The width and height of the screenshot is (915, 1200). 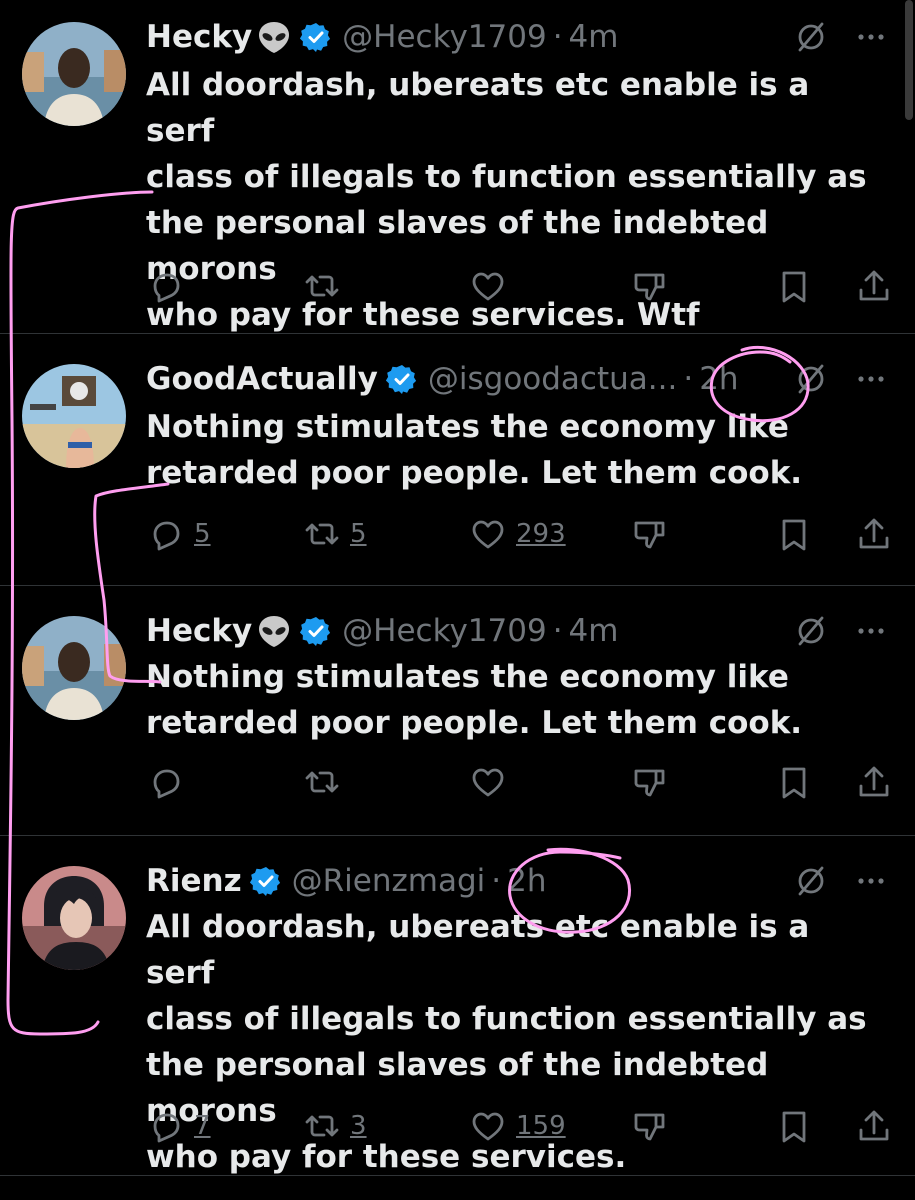 What do you see at coordinates (194, 881) in the screenshot?
I see `display-name: Rienz` at bounding box center [194, 881].